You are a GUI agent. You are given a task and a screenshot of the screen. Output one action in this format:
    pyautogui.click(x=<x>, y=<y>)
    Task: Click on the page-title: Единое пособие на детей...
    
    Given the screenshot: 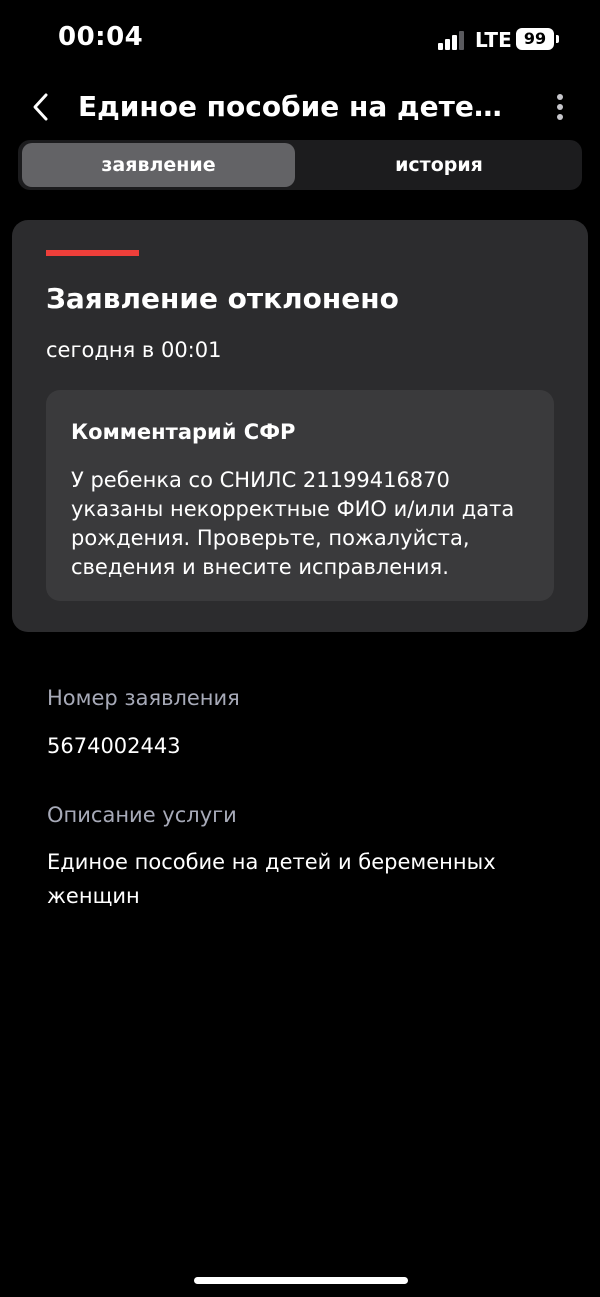 What is the action you would take?
    pyautogui.click(x=298, y=106)
    